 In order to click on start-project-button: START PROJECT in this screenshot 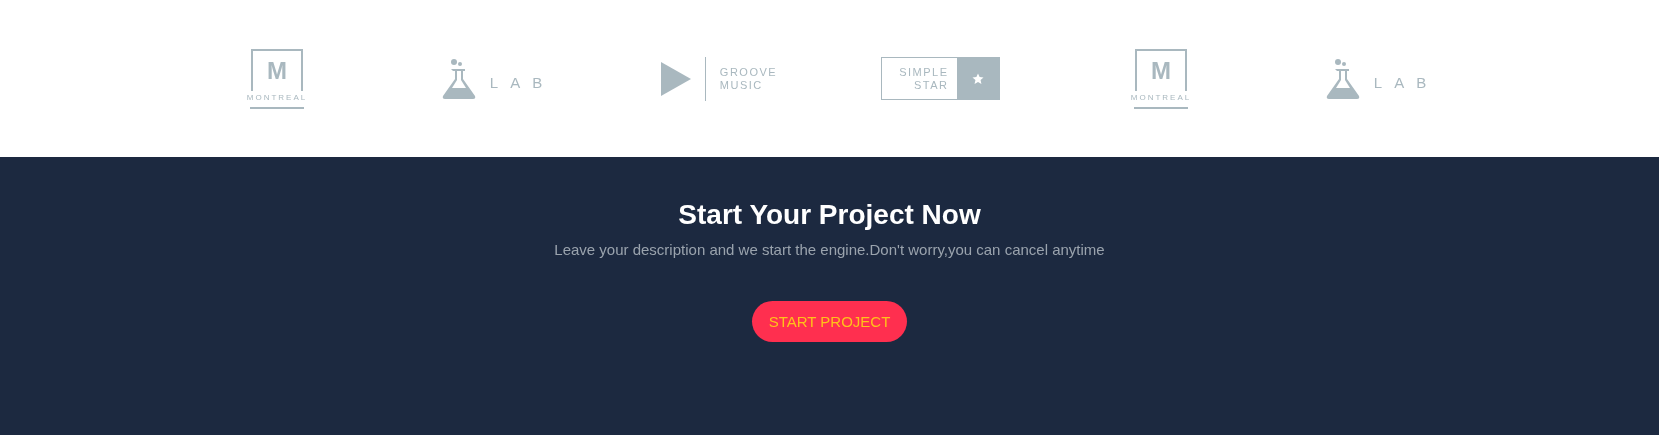, I will do `click(829, 321)`.